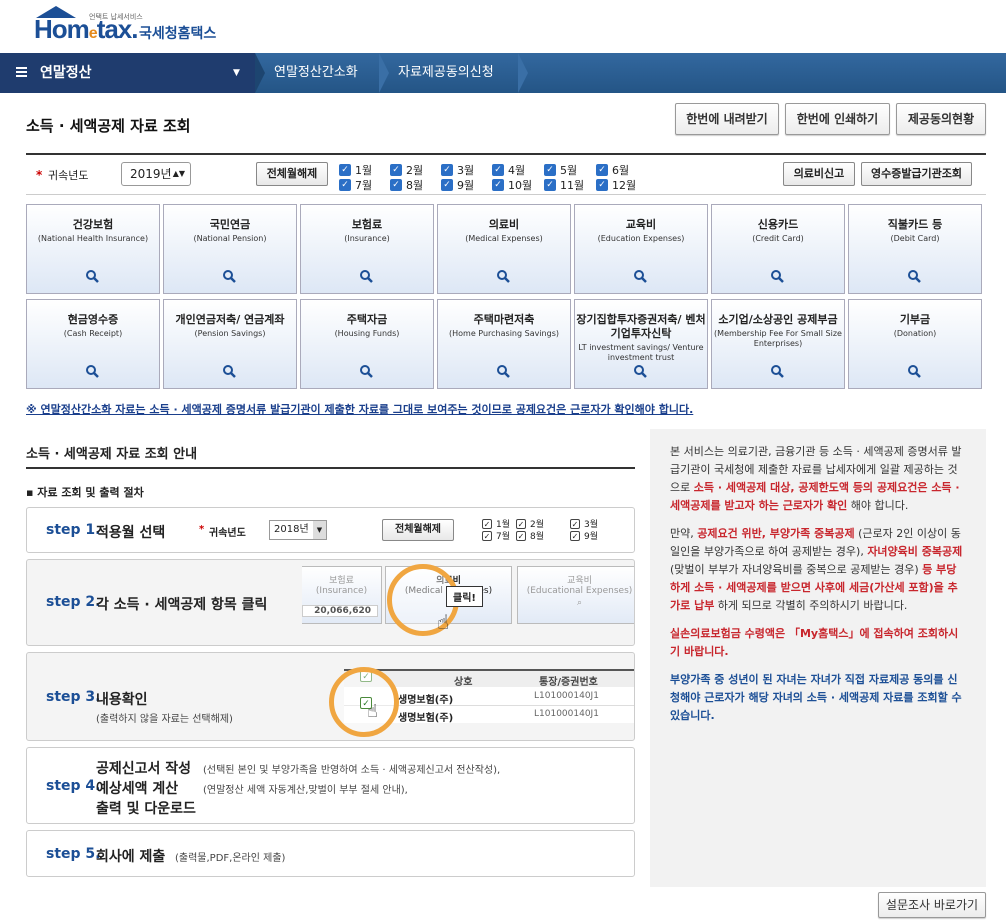  Describe the element at coordinates (466, 185) in the screenshot. I see `month-label: 9월` at that location.